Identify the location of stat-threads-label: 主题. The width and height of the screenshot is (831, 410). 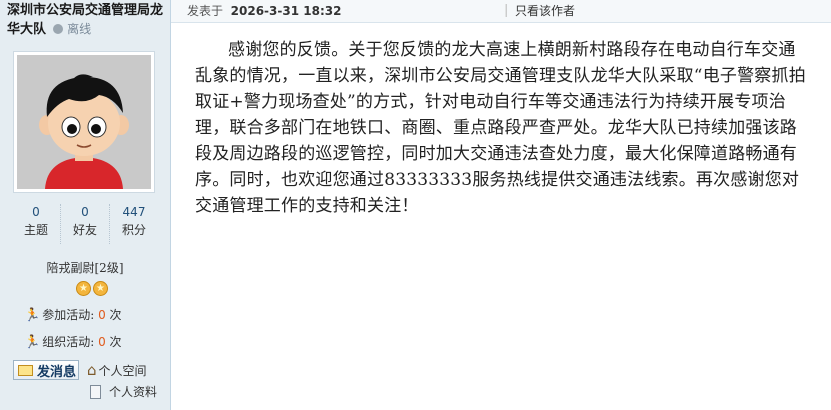
(35, 230).